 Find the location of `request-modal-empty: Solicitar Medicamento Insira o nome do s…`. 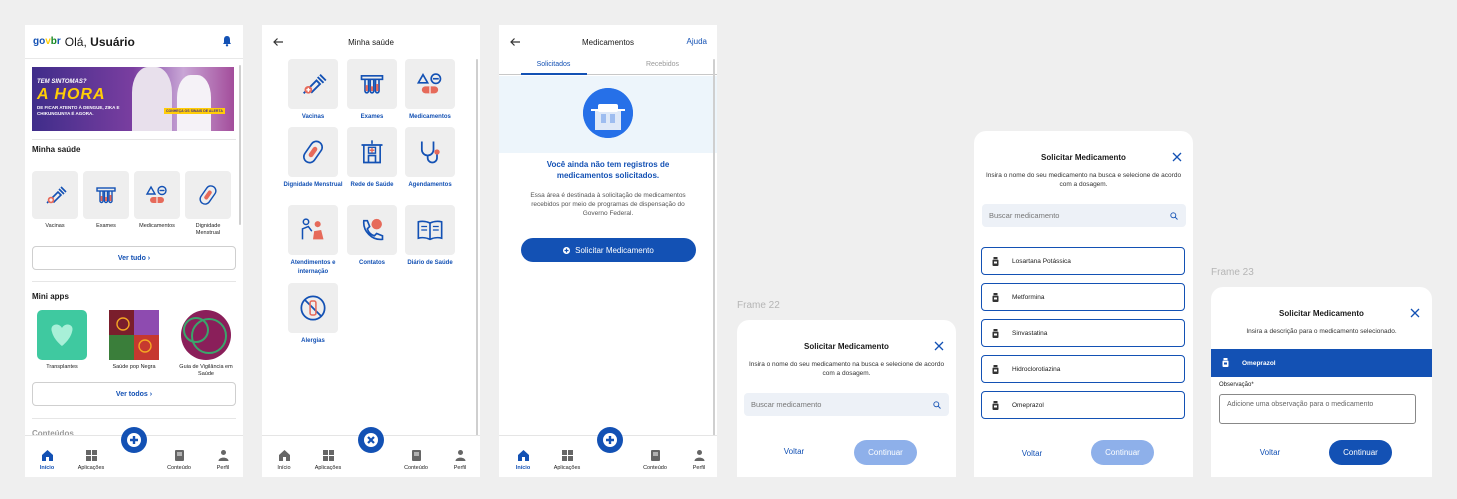

request-modal-empty: Solicitar Medicamento Insira o nome do s… is located at coordinates (846, 398).